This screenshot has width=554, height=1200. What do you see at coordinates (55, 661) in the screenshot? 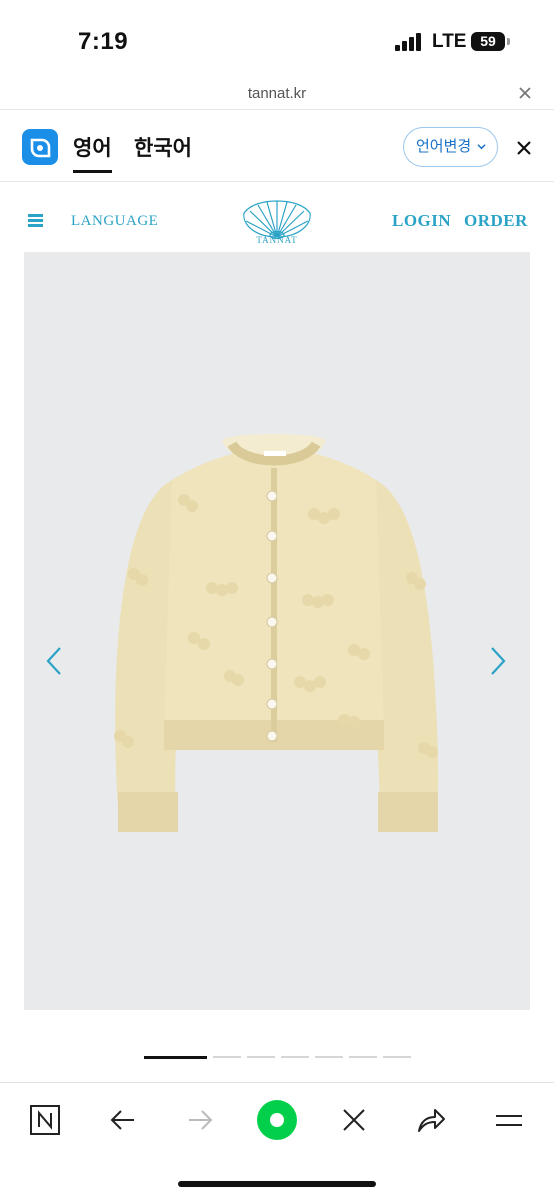
I see `chevron-left-icon` at bounding box center [55, 661].